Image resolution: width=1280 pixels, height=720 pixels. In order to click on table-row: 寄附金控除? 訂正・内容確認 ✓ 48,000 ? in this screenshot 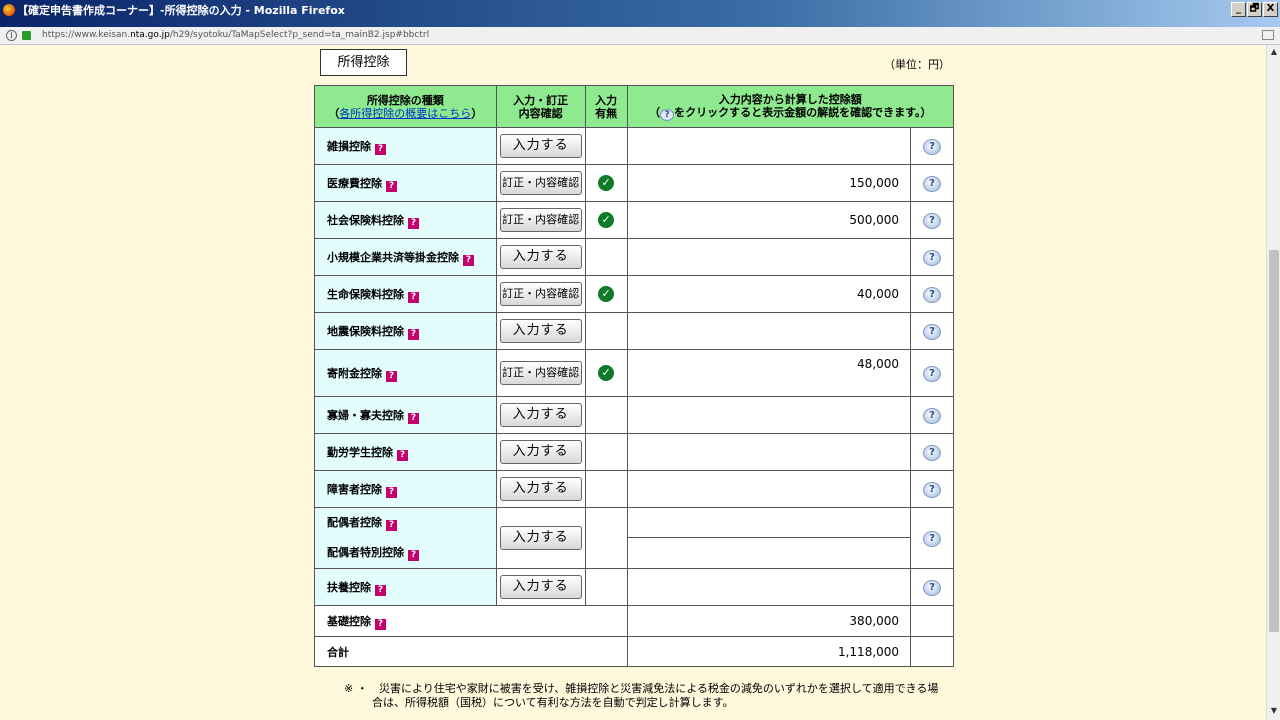, I will do `click(634, 373)`.